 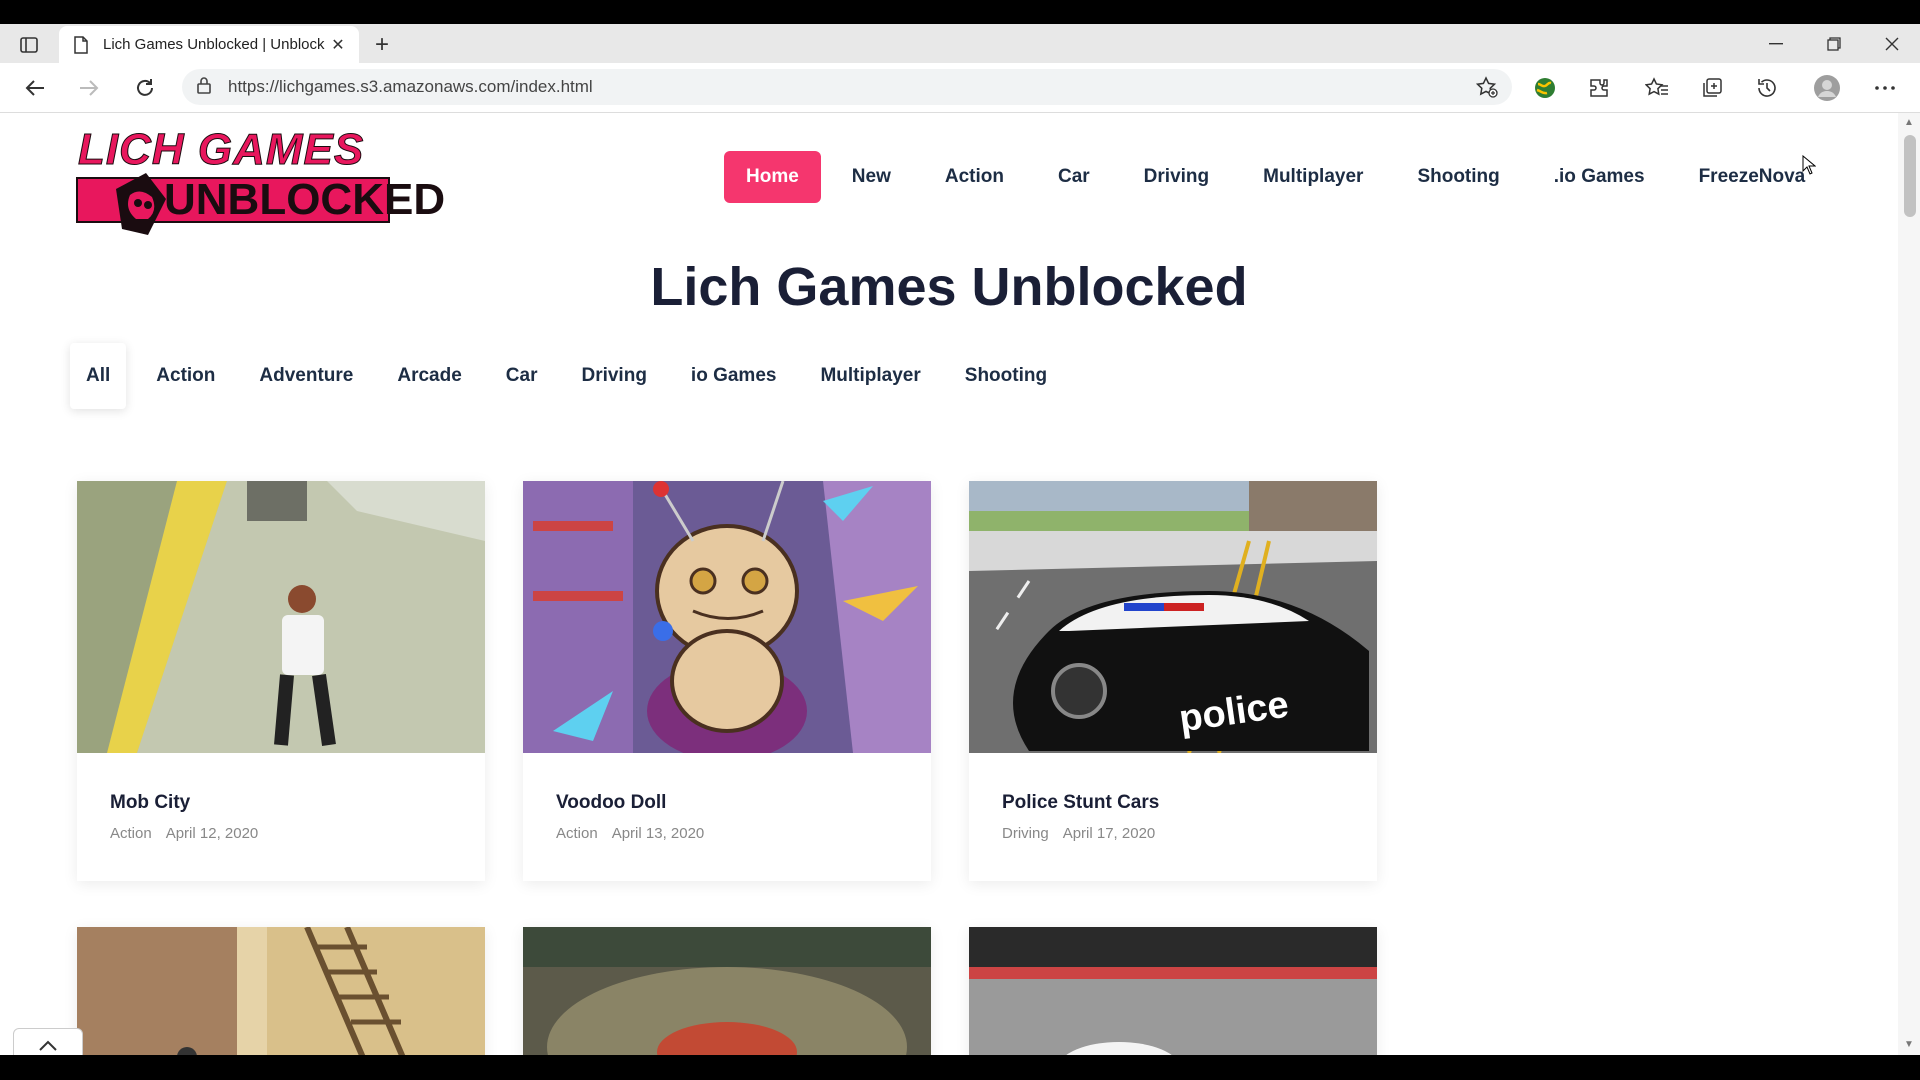 I want to click on lock-icon, so click(x=204, y=87).